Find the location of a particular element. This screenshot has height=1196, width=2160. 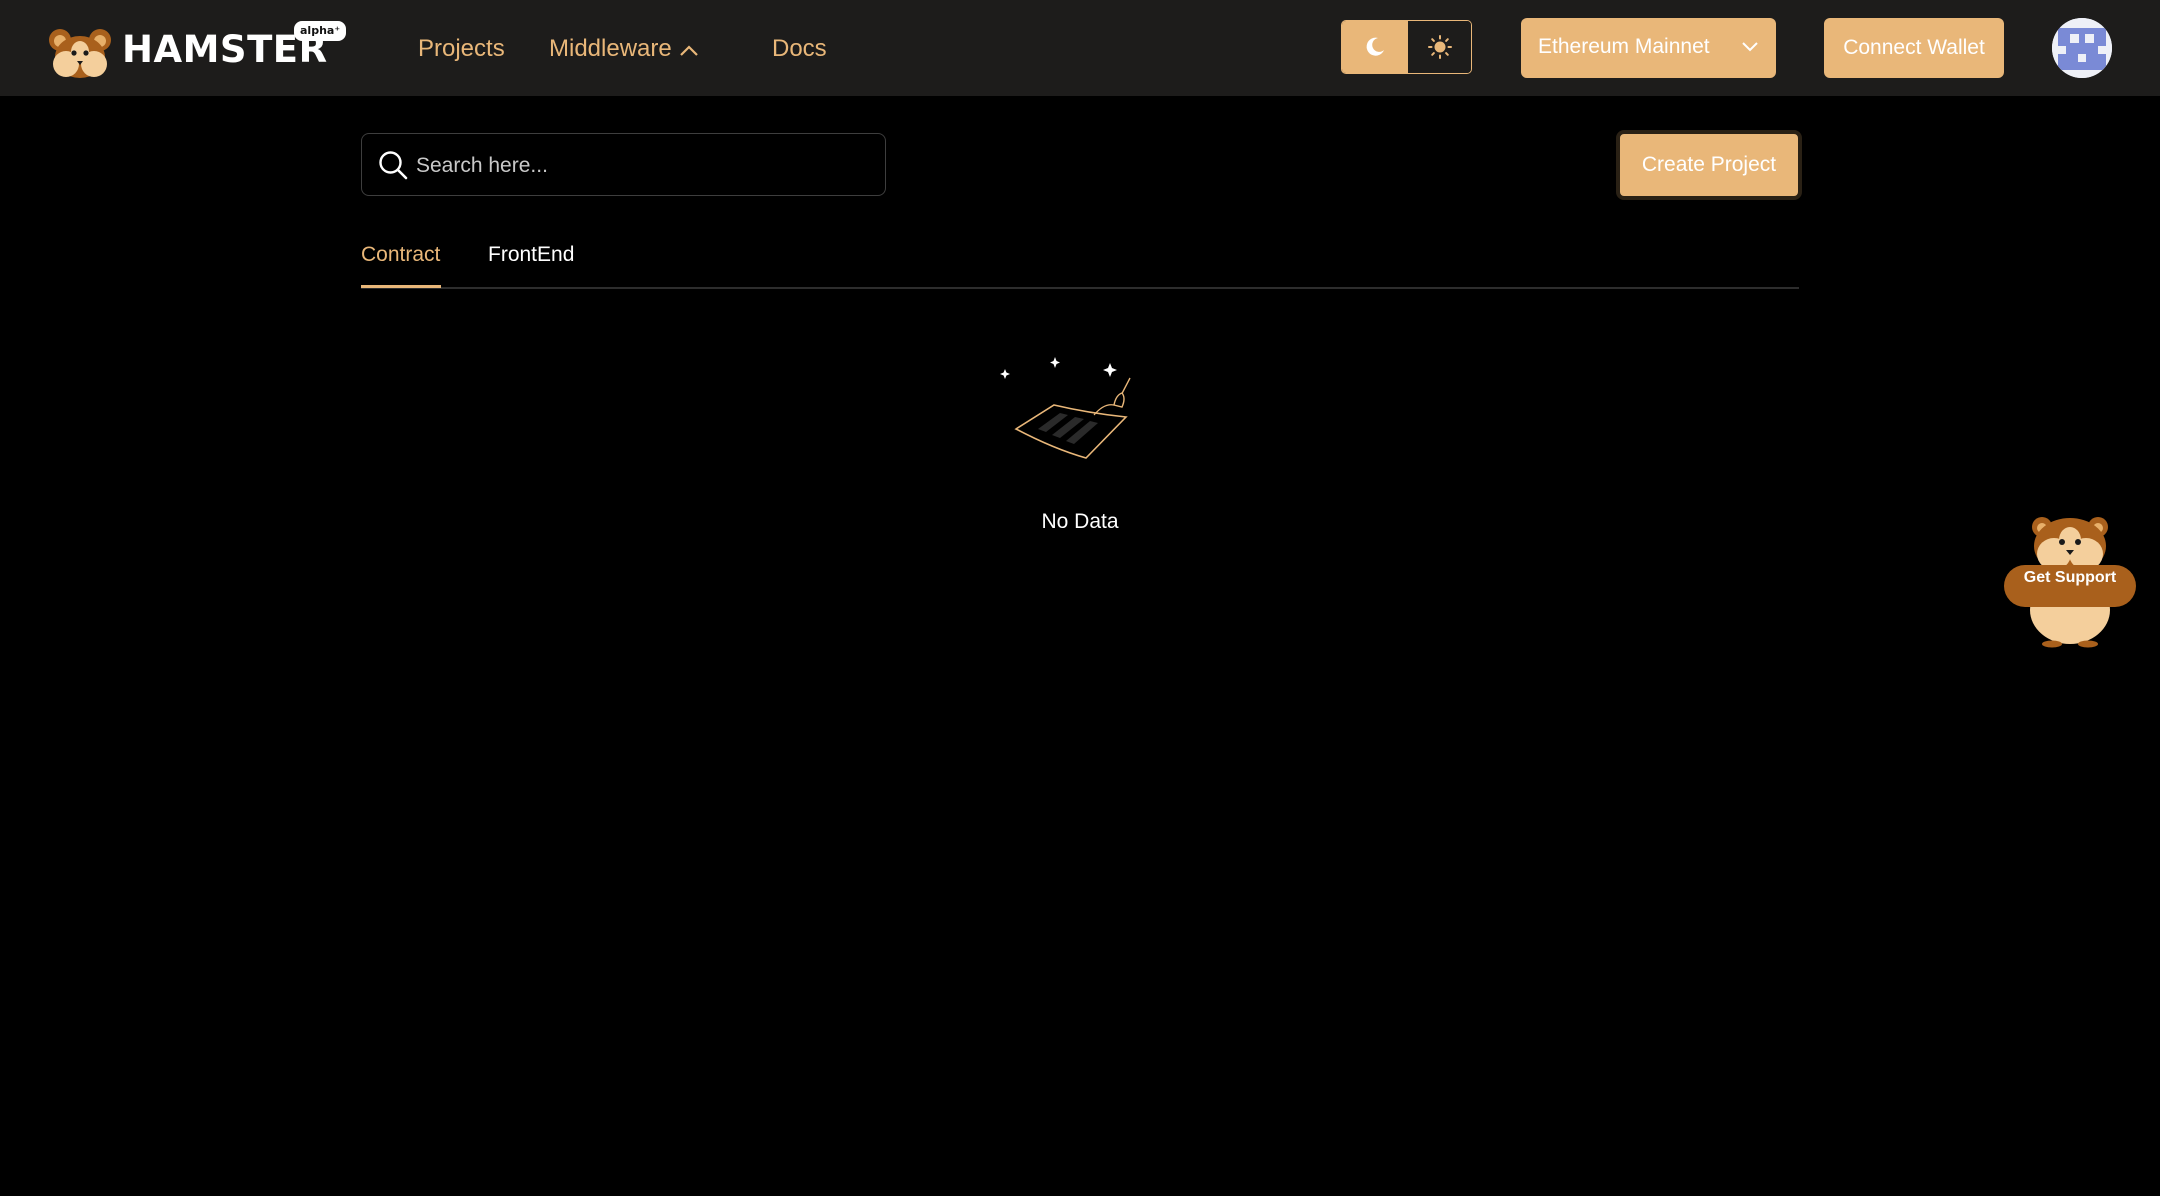

chevron-up-icon is located at coordinates (688, 50).